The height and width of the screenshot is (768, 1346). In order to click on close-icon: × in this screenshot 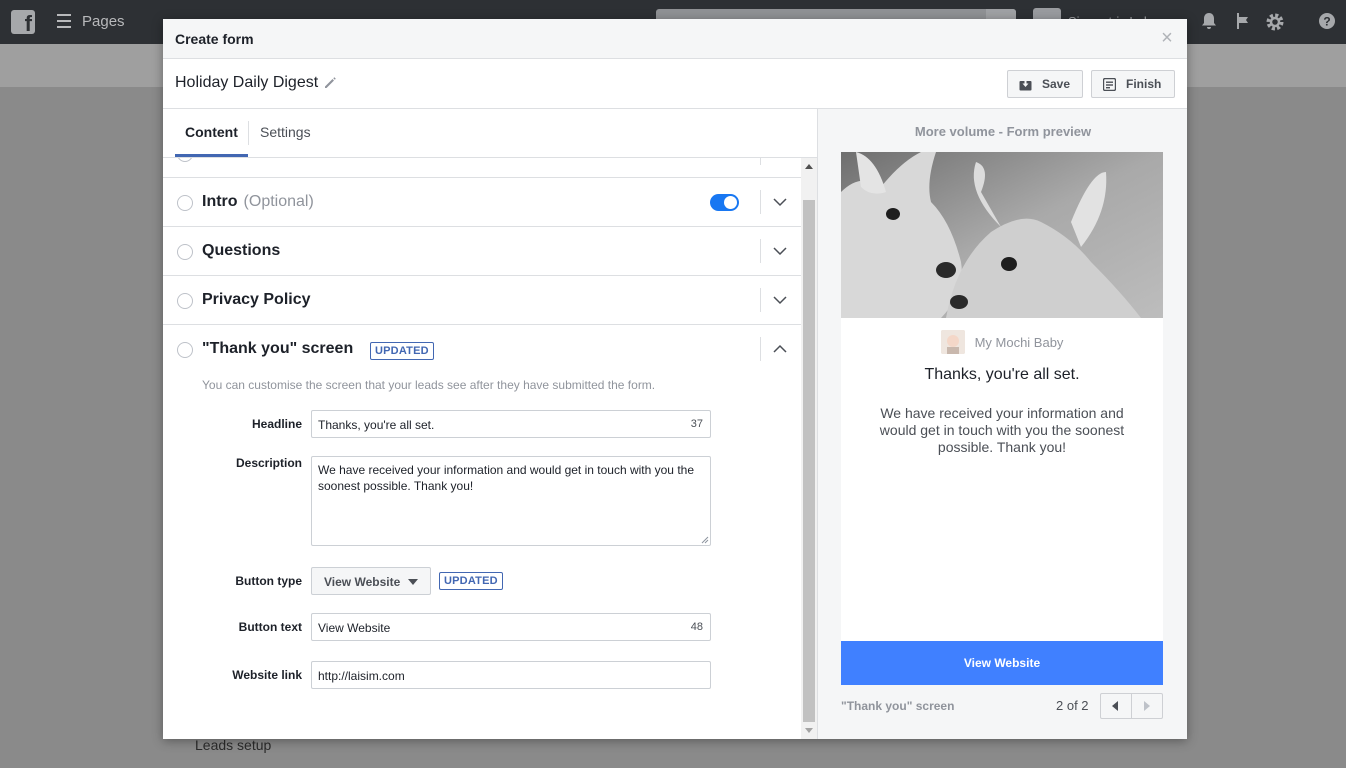, I will do `click(1167, 38)`.